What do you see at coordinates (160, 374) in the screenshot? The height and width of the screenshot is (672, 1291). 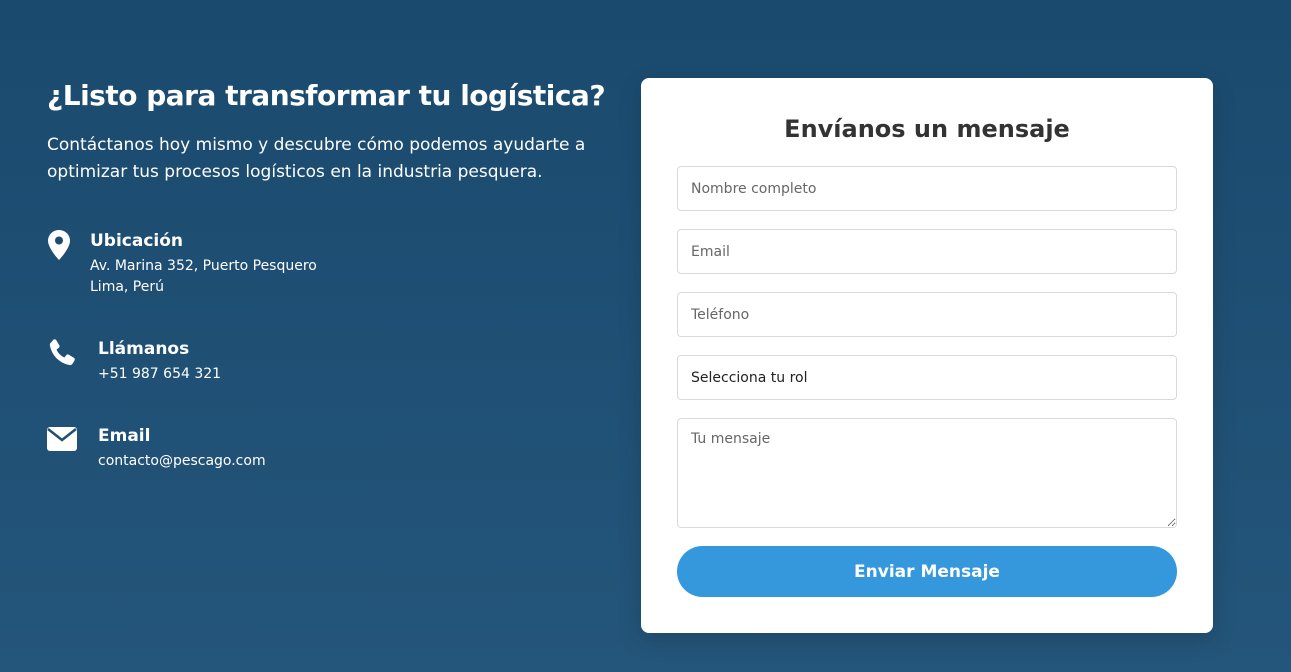 I see `phone-detail: +51 987 654 321` at bounding box center [160, 374].